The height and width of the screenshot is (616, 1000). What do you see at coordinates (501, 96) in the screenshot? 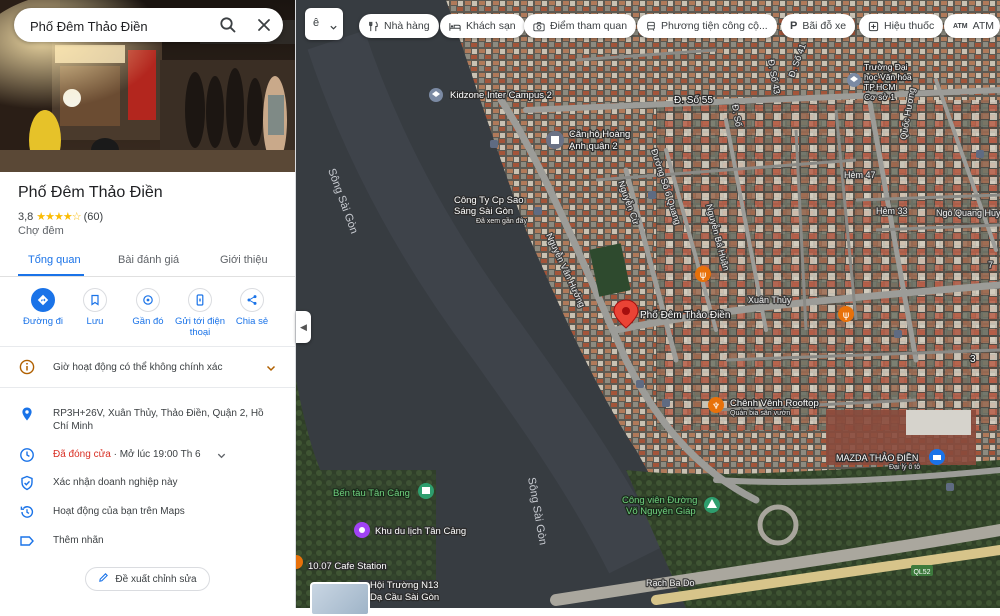
I see `map-label-kidzone: Kidzone Inter Campus 2` at bounding box center [501, 96].